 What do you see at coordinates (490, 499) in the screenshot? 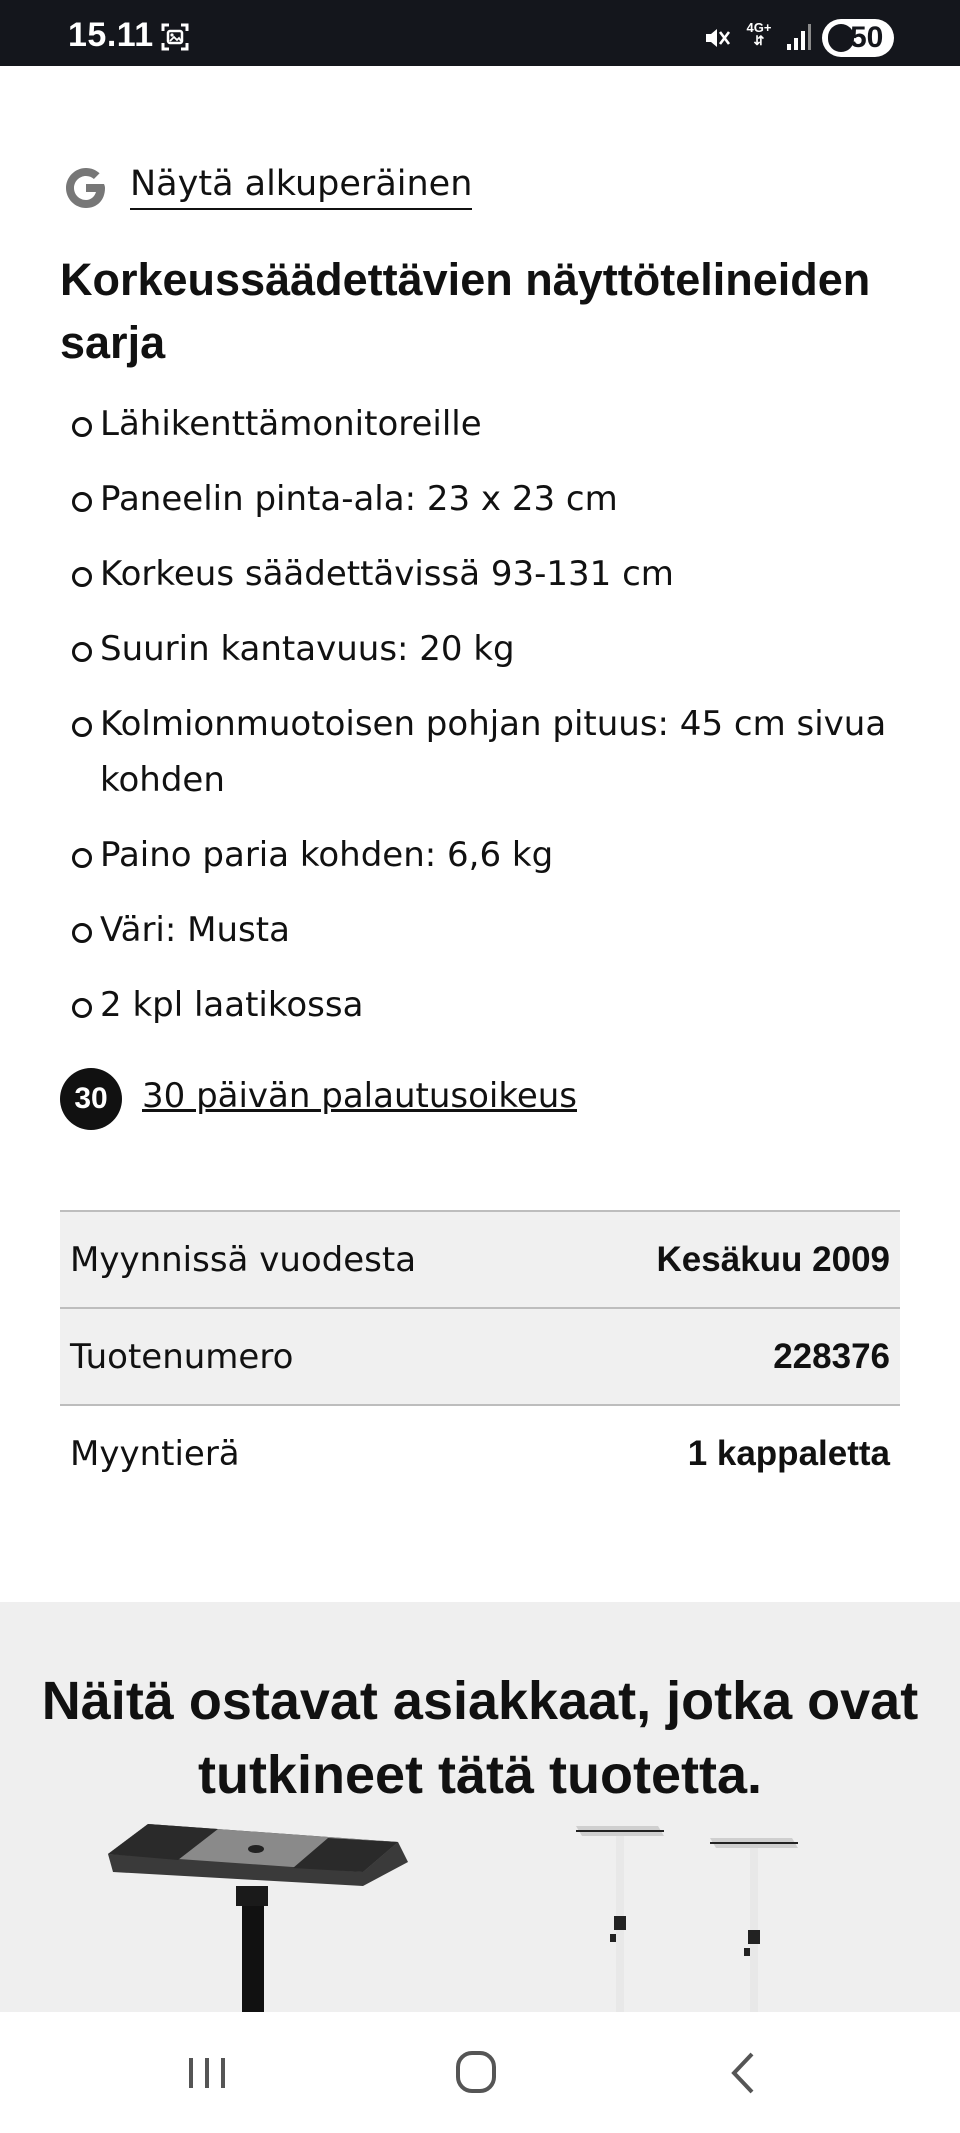
I see `feature-item: Paneelin pinta-ala: 23 x 23 cm` at bounding box center [490, 499].